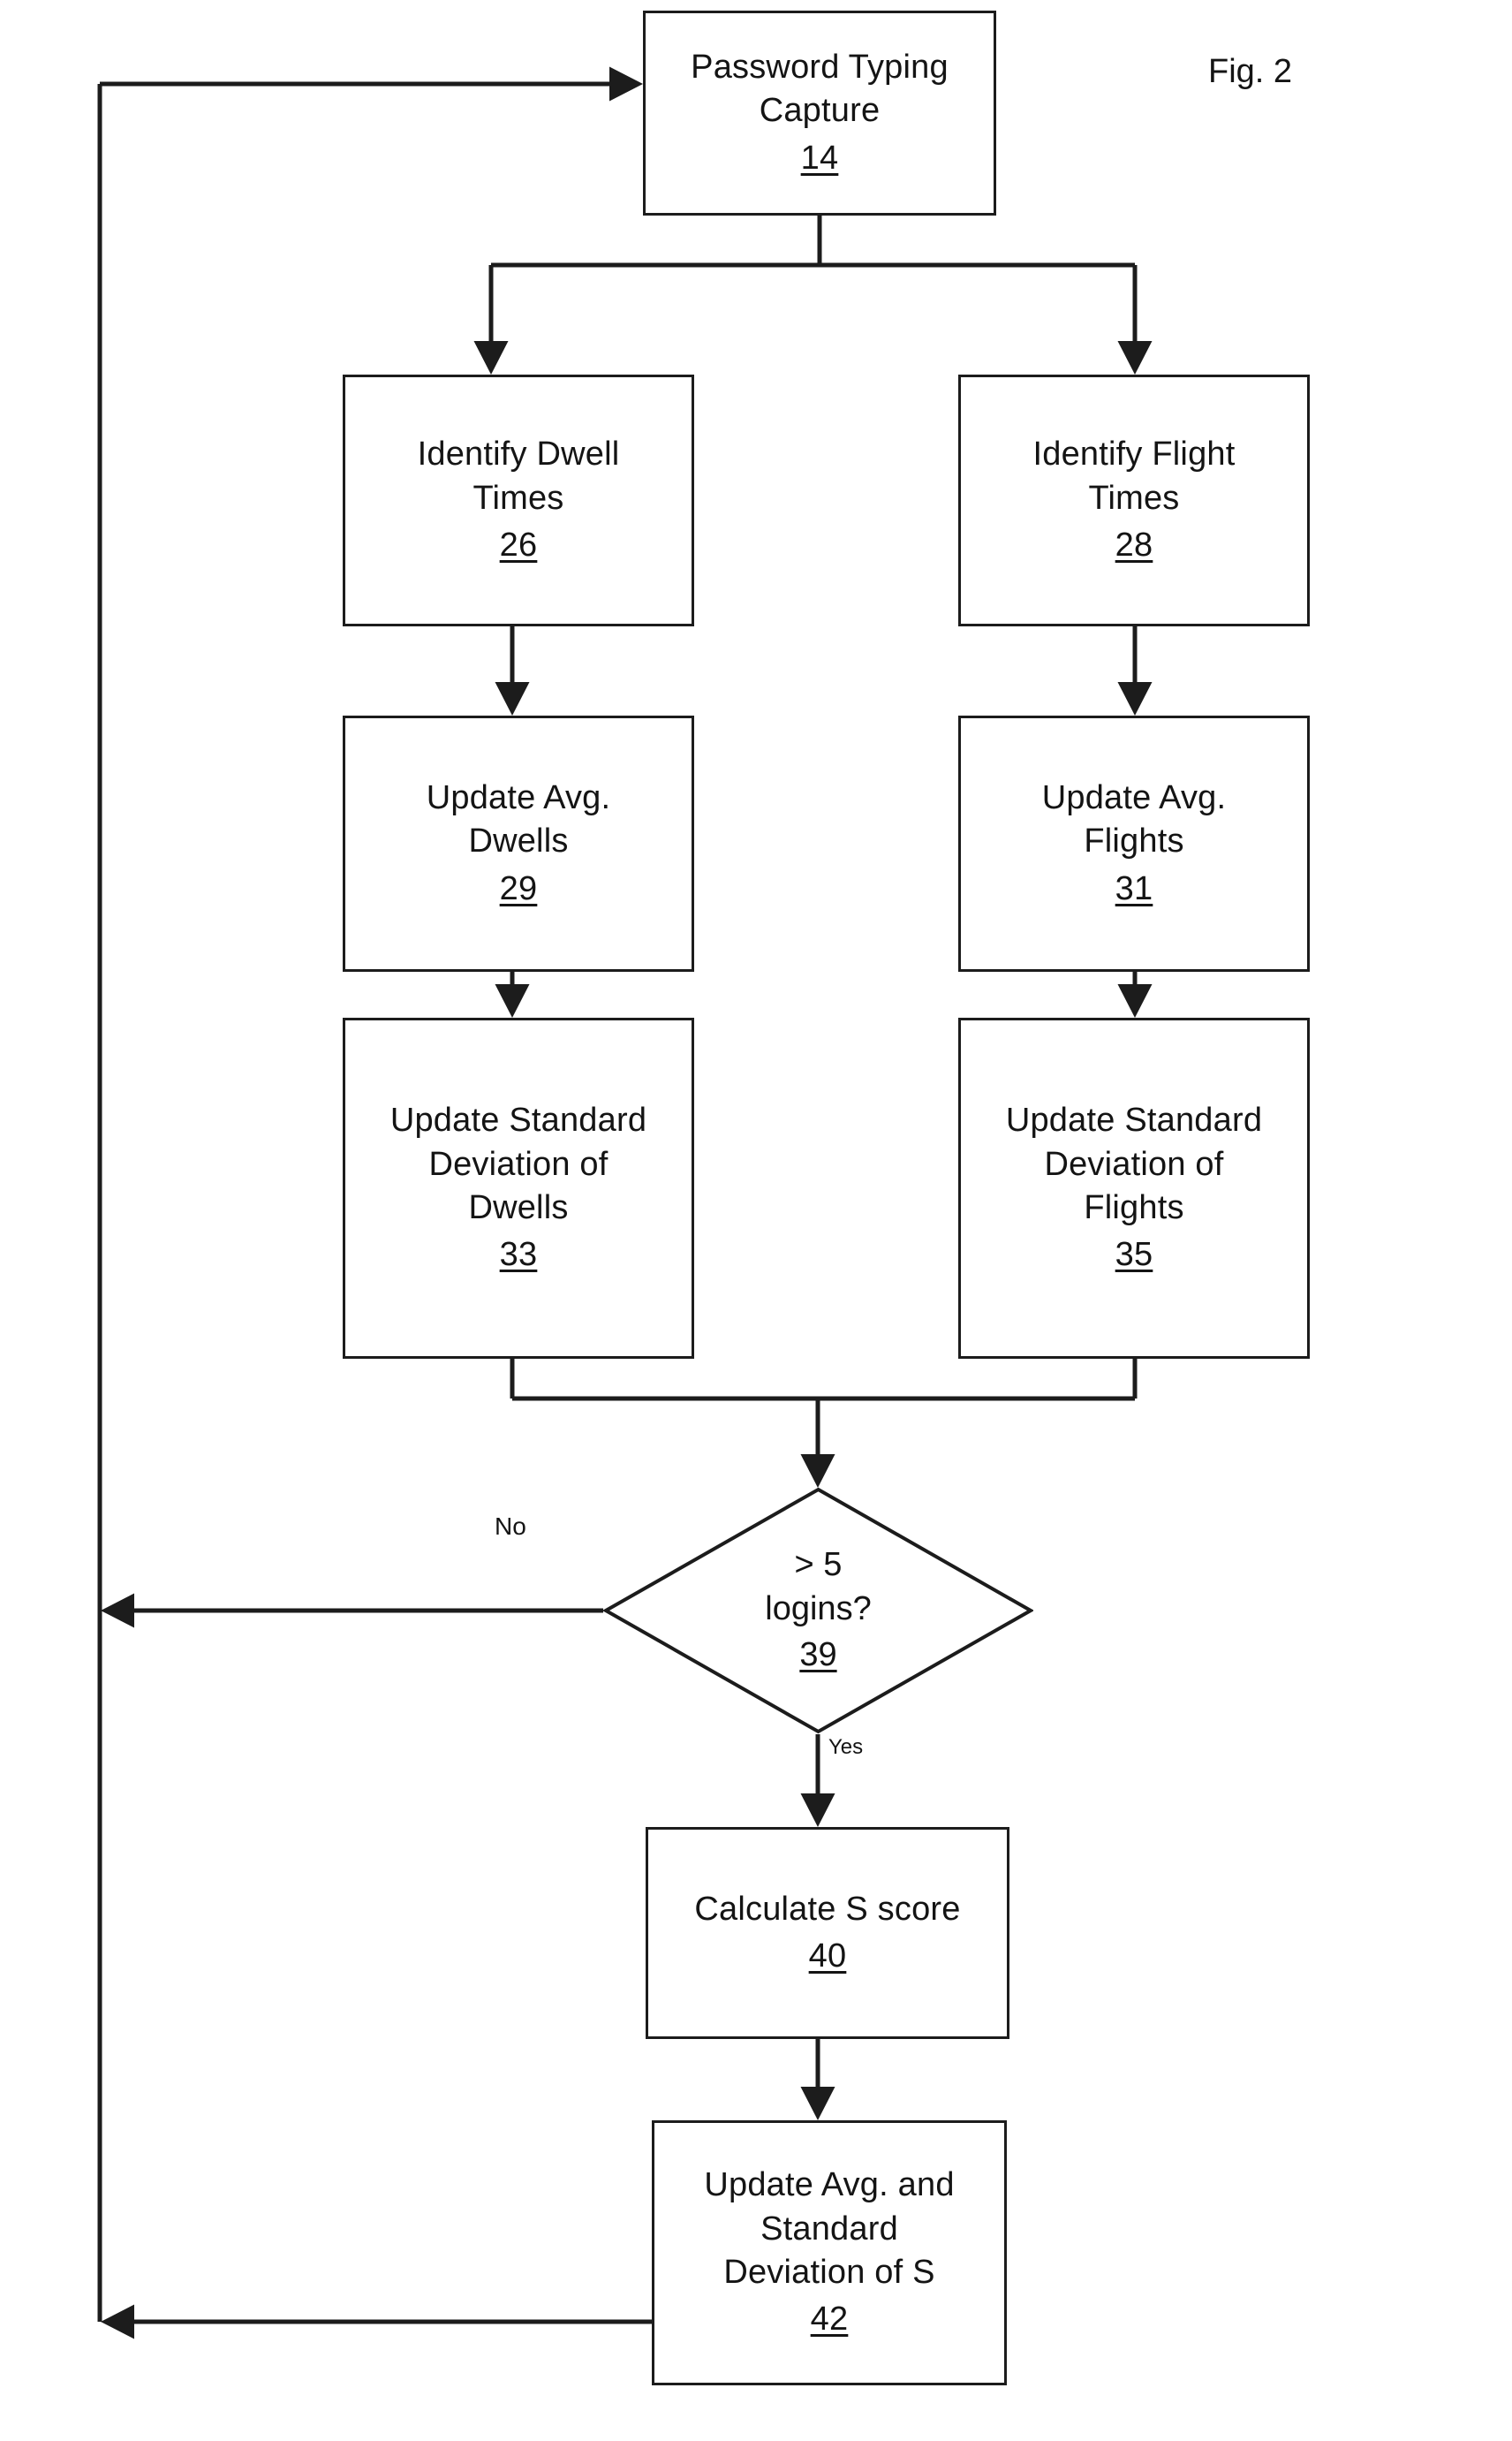  Describe the element at coordinates (1134, 546) in the screenshot. I see `node-reference-number: 28` at that location.